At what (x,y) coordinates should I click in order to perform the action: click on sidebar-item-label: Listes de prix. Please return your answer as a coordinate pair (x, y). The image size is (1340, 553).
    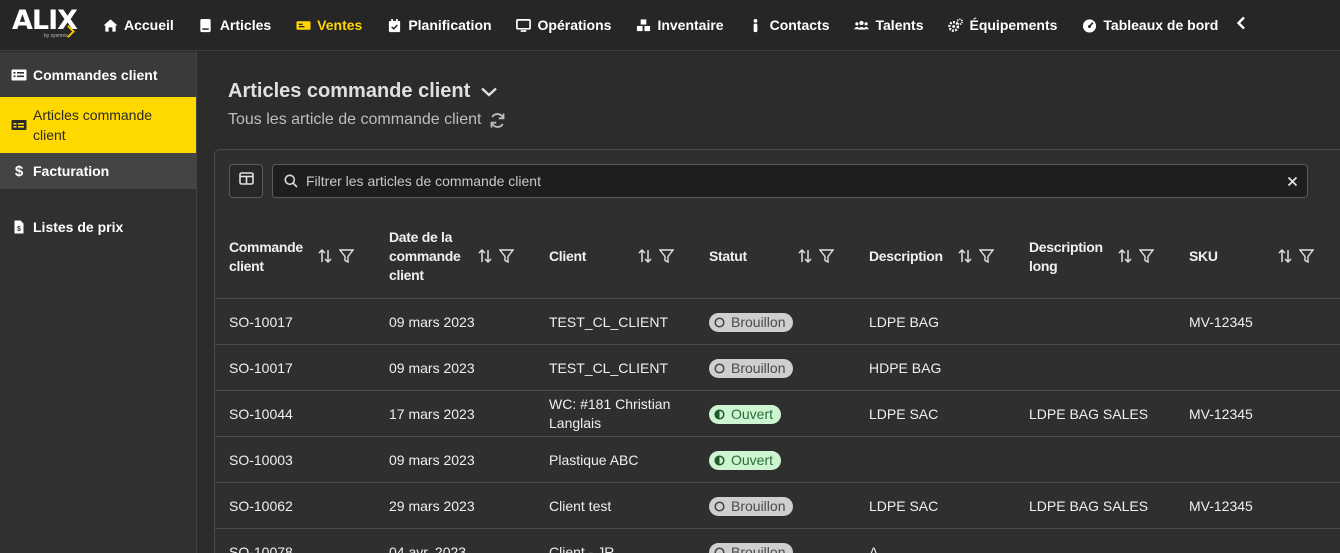
    Looking at the image, I should click on (78, 227).